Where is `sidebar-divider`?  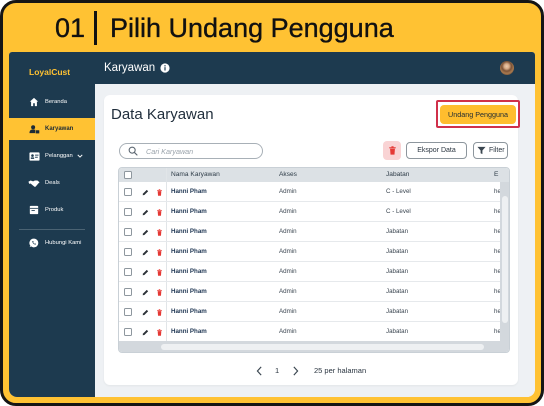
sidebar-divider is located at coordinates (52, 229).